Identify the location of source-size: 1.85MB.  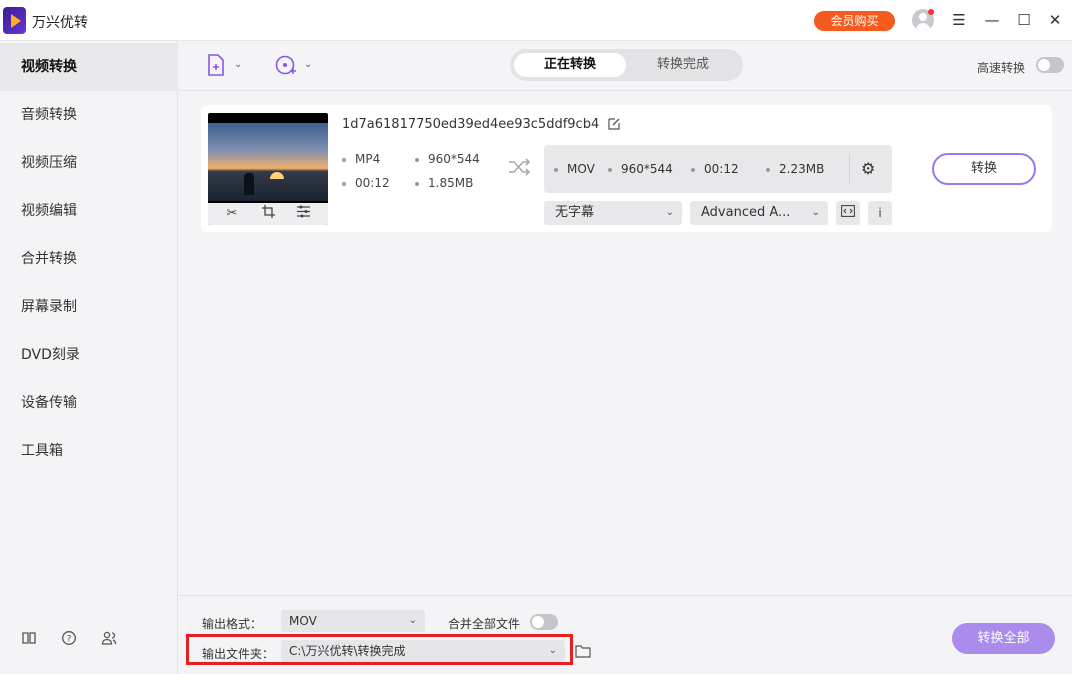
(444, 183).